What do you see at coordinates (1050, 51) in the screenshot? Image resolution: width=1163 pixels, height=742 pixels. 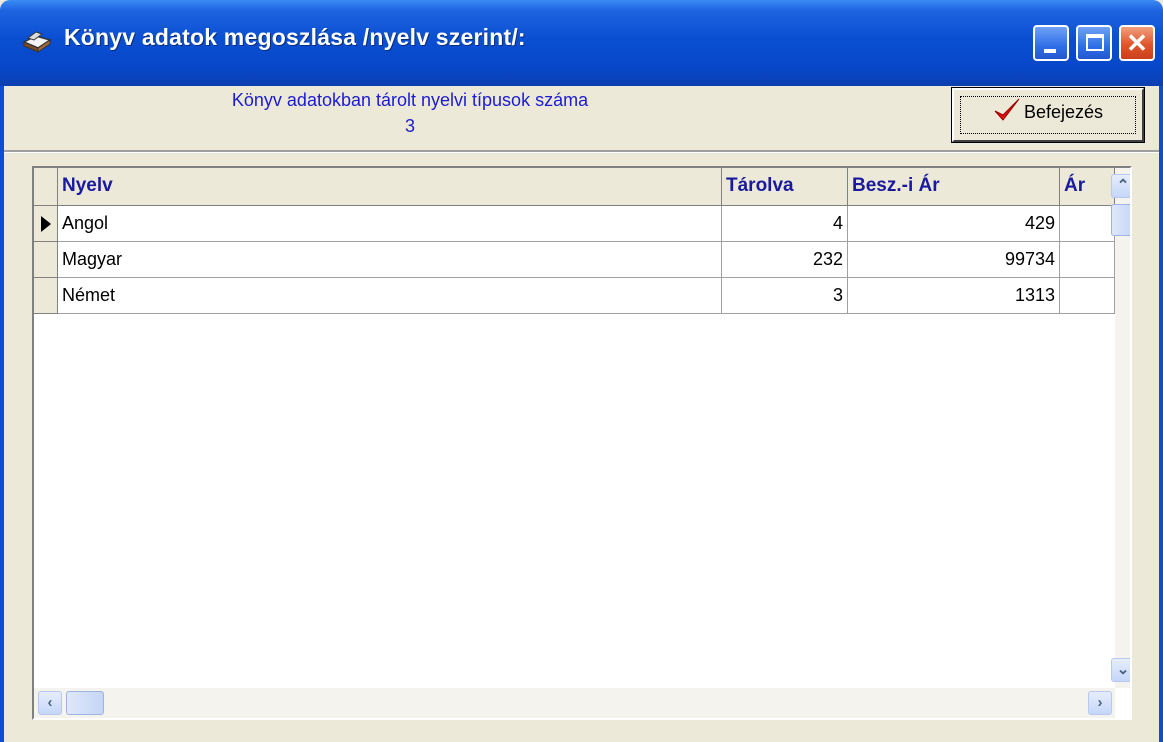 I see `minimize-icon` at bounding box center [1050, 51].